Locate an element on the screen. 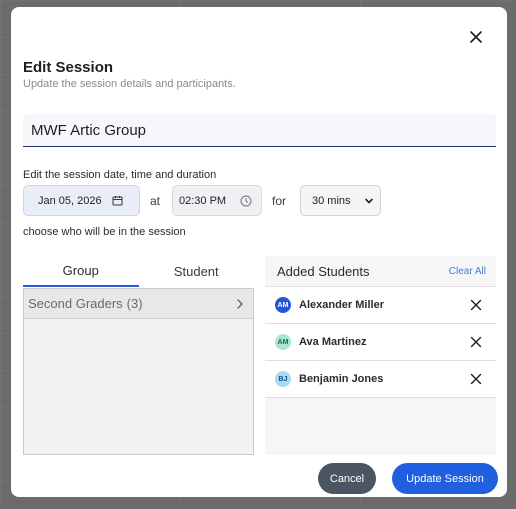 The width and height of the screenshot is (516, 509). update-session-button: Update Session is located at coordinates (445, 478).